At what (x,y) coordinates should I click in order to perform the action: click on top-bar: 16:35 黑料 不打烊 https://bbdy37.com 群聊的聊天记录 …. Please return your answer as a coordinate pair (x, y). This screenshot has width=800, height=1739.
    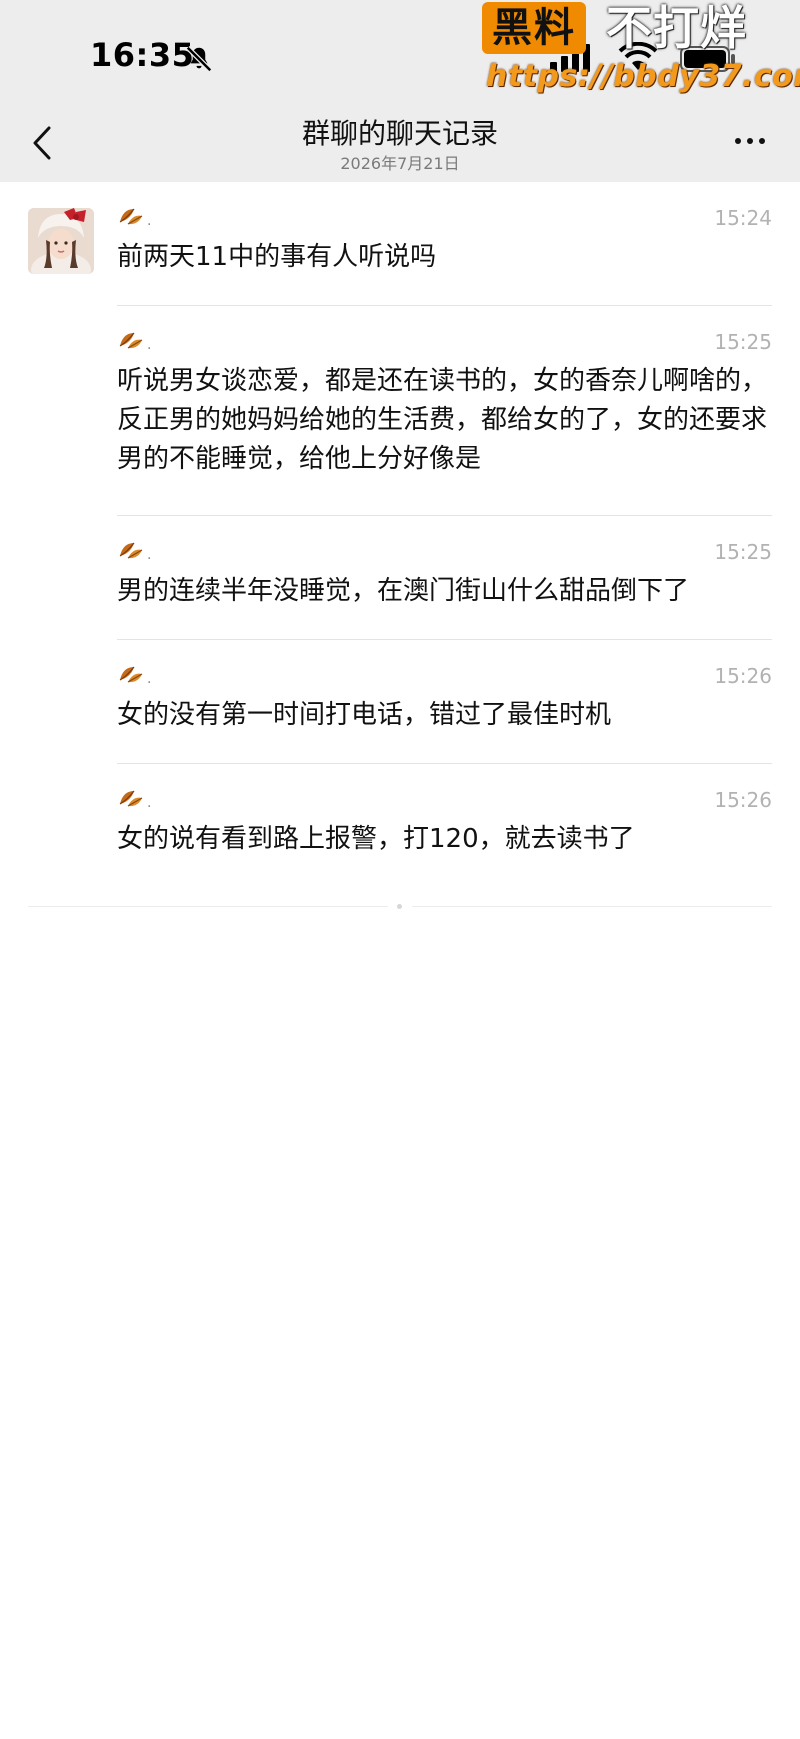
    Looking at the image, I should click on (400, 91).